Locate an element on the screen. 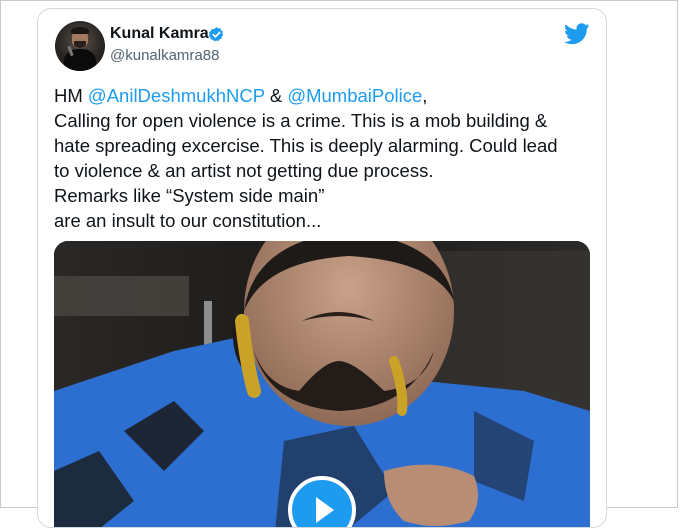 The image size is (680, 528). avatar-beard is located at coordinates (80, 44).